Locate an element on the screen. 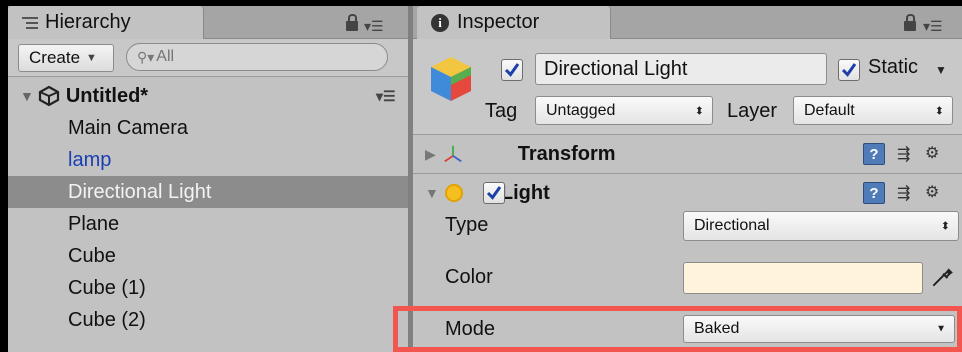 This screenshot has height=352, width=962. color-label: Color is located at coordinates (469, 277).